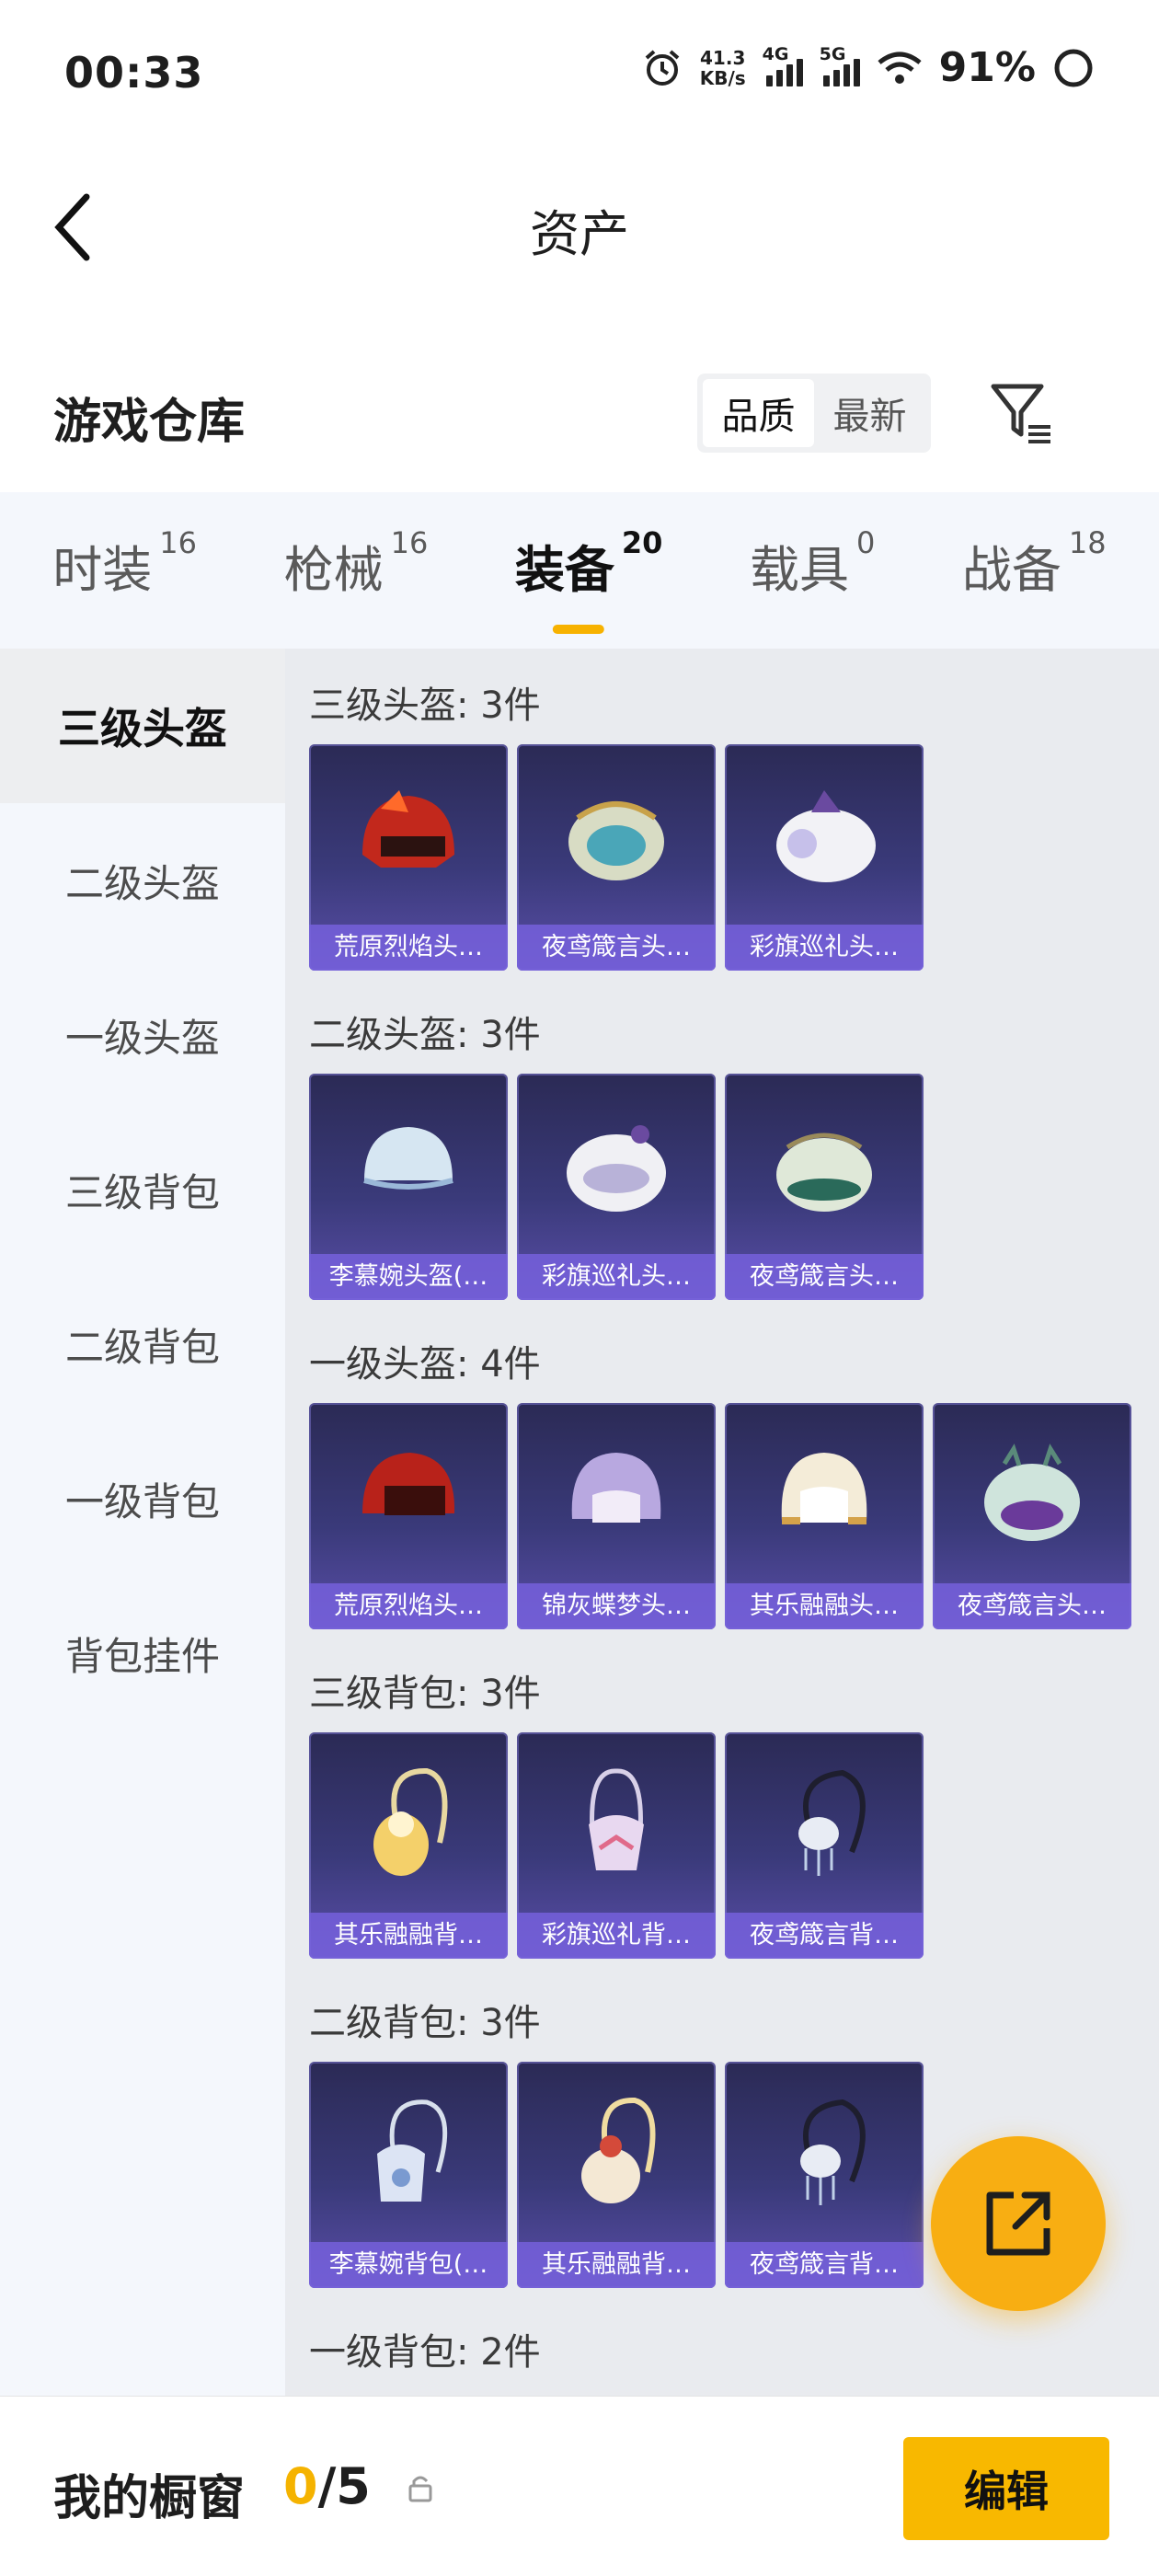 The image size is (1159, 2576). Describe the element at coordinates (142, 880) in the screenshot. I see `sidenav-item: 二级头盔` at that location.